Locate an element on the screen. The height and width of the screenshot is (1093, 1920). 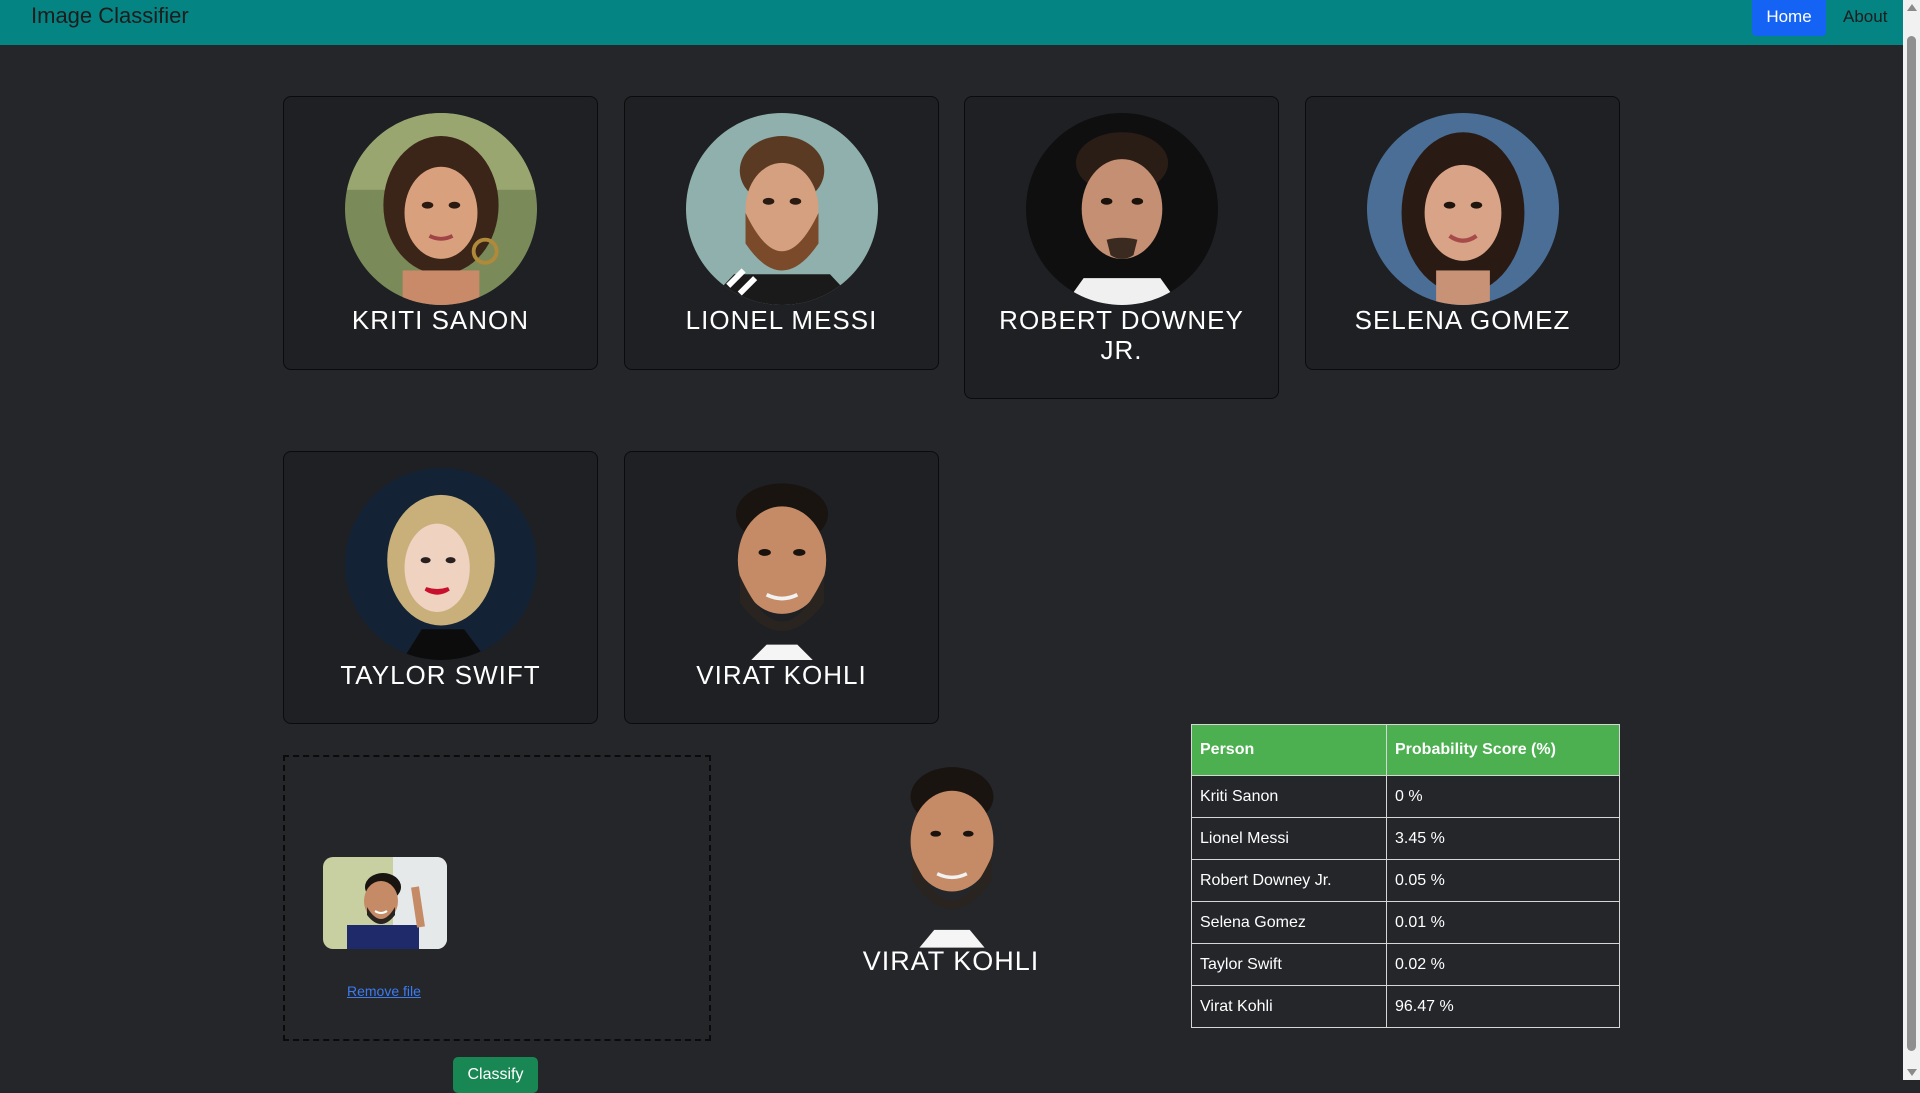
table-row: Lionel Messi 3.45 % is located at coordinates (1405, 838).